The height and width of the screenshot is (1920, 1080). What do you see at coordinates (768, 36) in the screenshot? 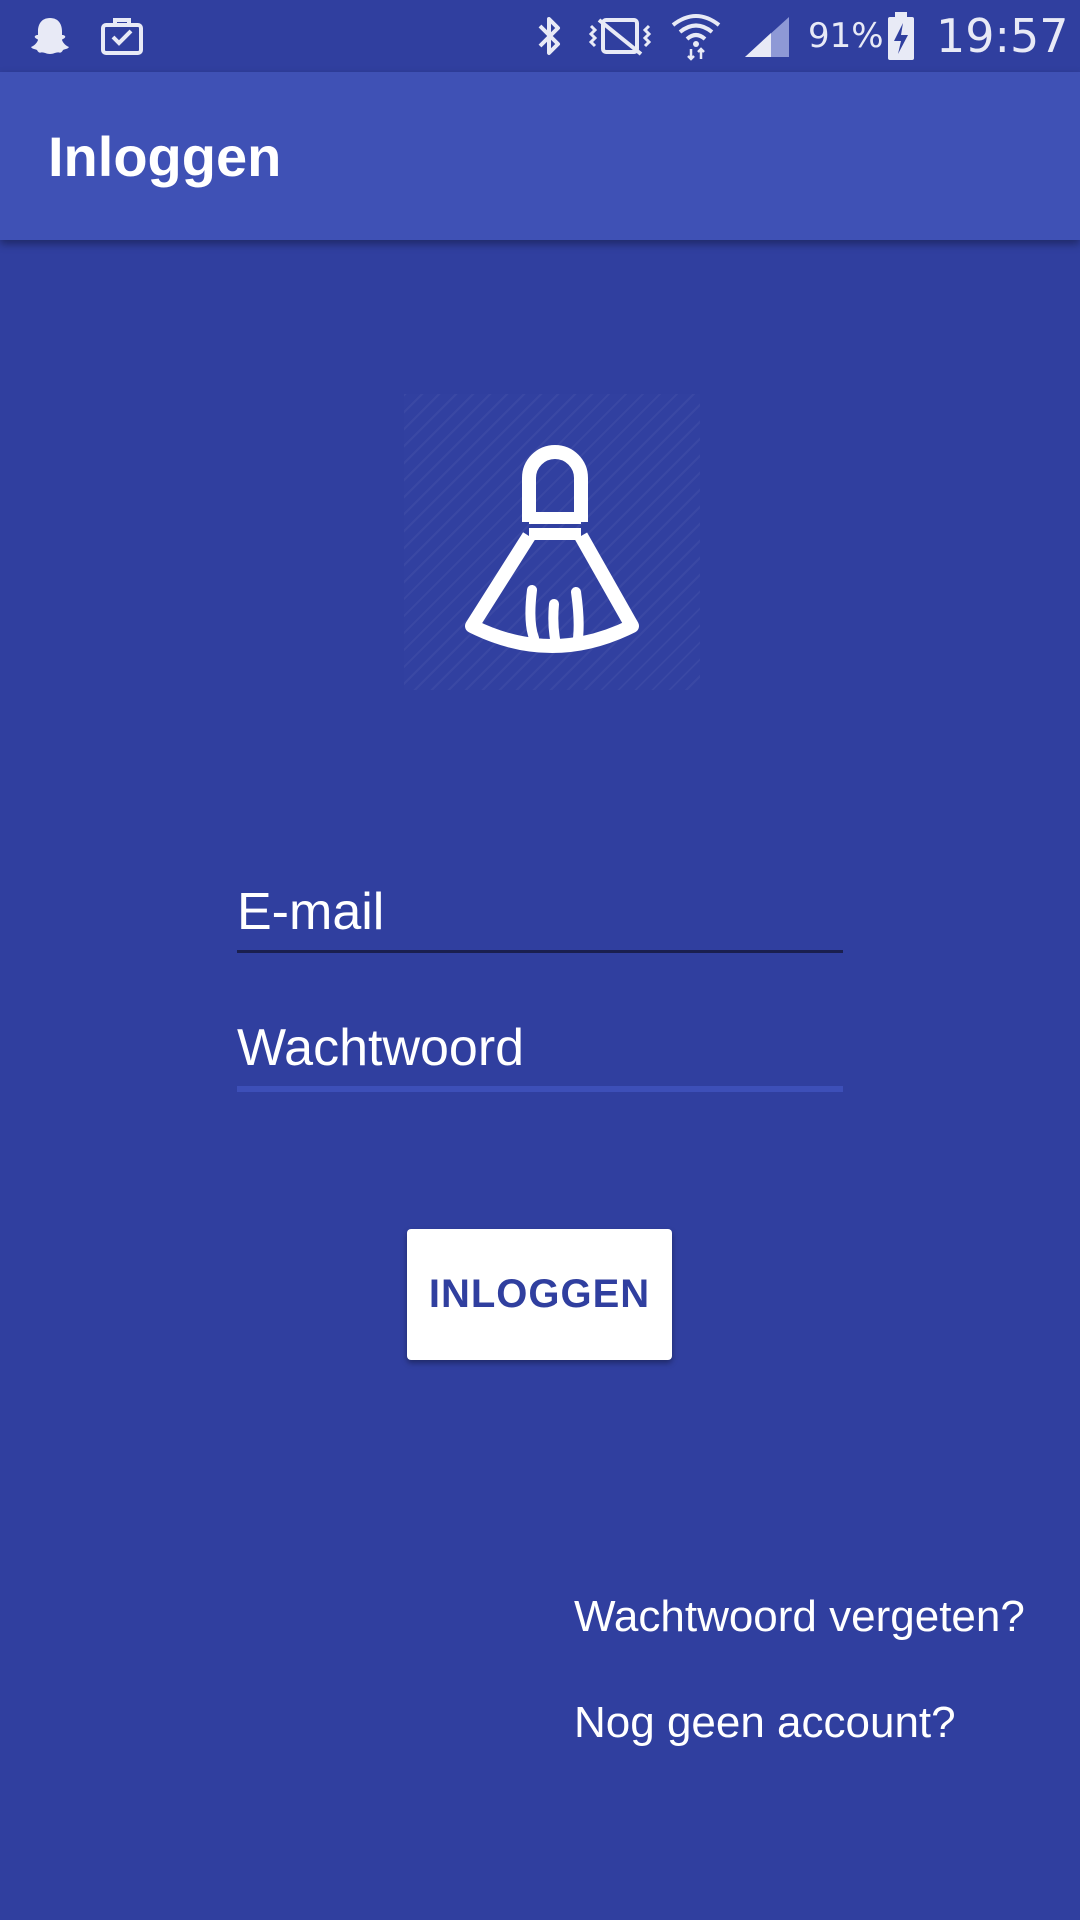
I see `signal-icon` at bounding box center [768, 36].